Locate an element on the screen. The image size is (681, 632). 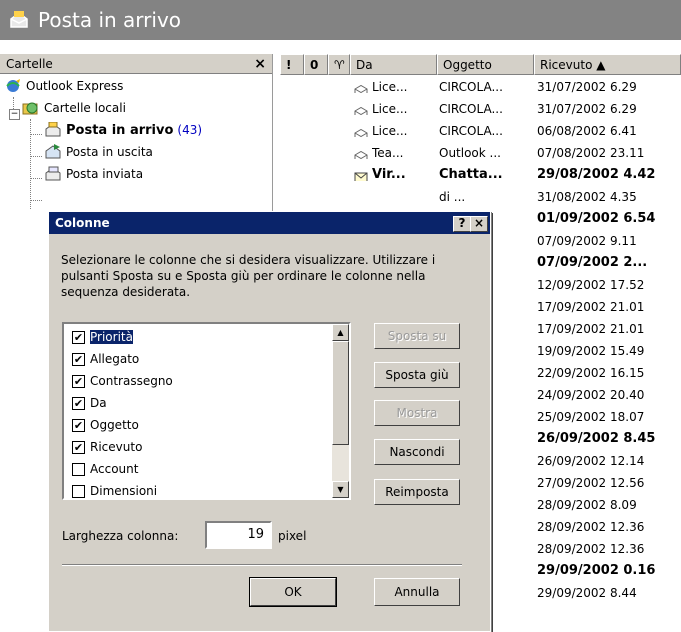
window-title: Posta in arrivo is located at coordinates (110, 20).